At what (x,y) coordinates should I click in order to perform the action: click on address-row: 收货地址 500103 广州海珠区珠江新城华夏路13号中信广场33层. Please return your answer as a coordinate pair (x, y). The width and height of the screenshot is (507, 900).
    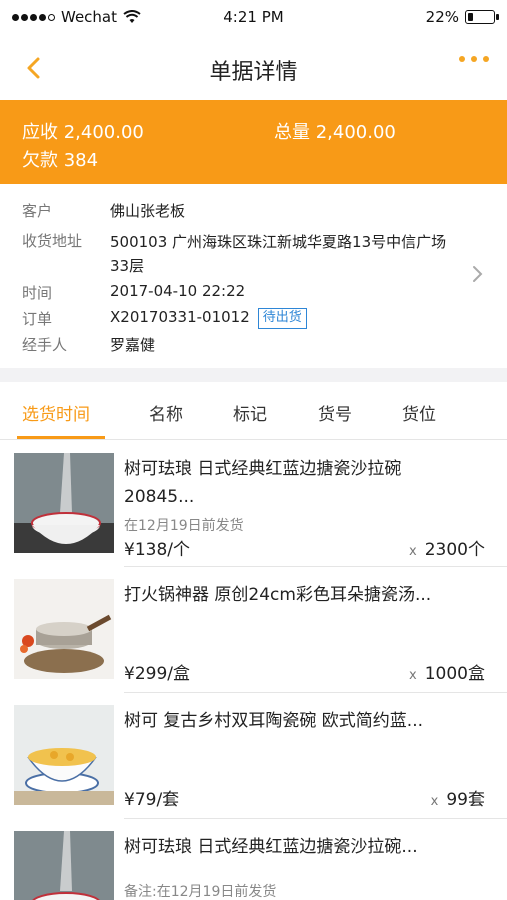
    Looking at the image, I should click on (236, 254).